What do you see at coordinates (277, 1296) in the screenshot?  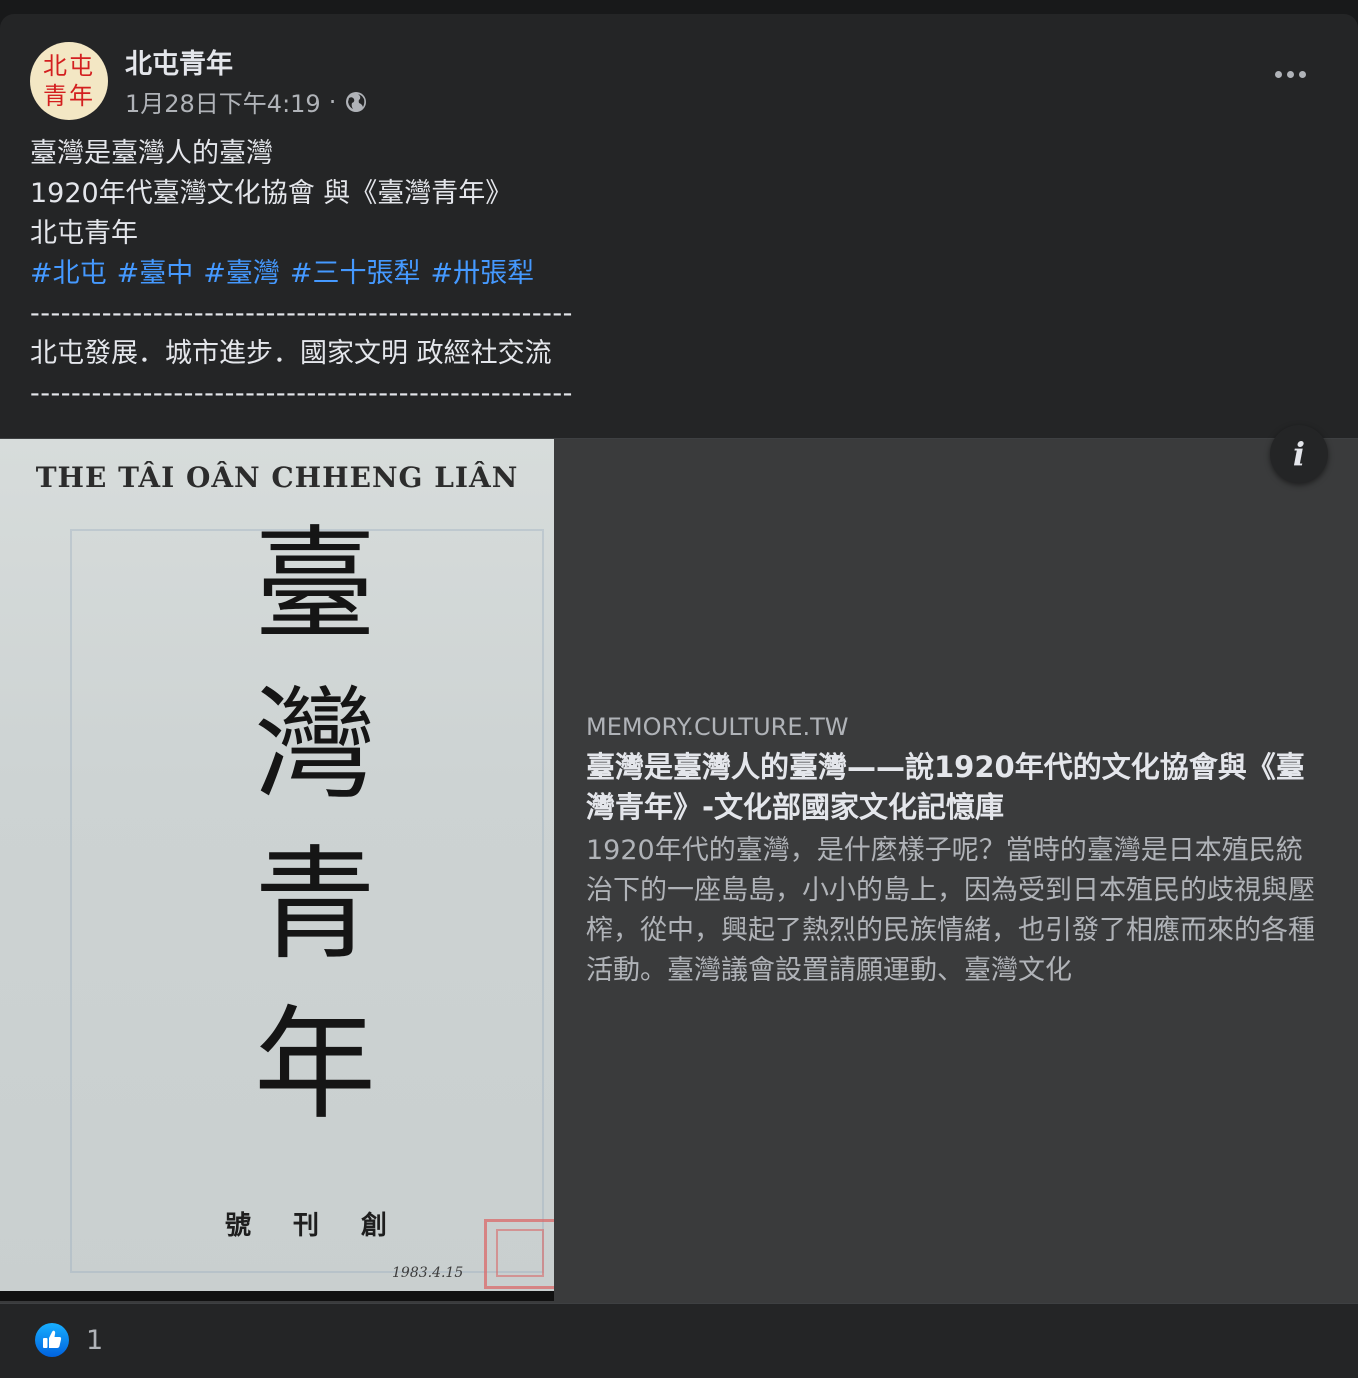 I see `thumbnail-edge` at bounding box center [277, 1296].